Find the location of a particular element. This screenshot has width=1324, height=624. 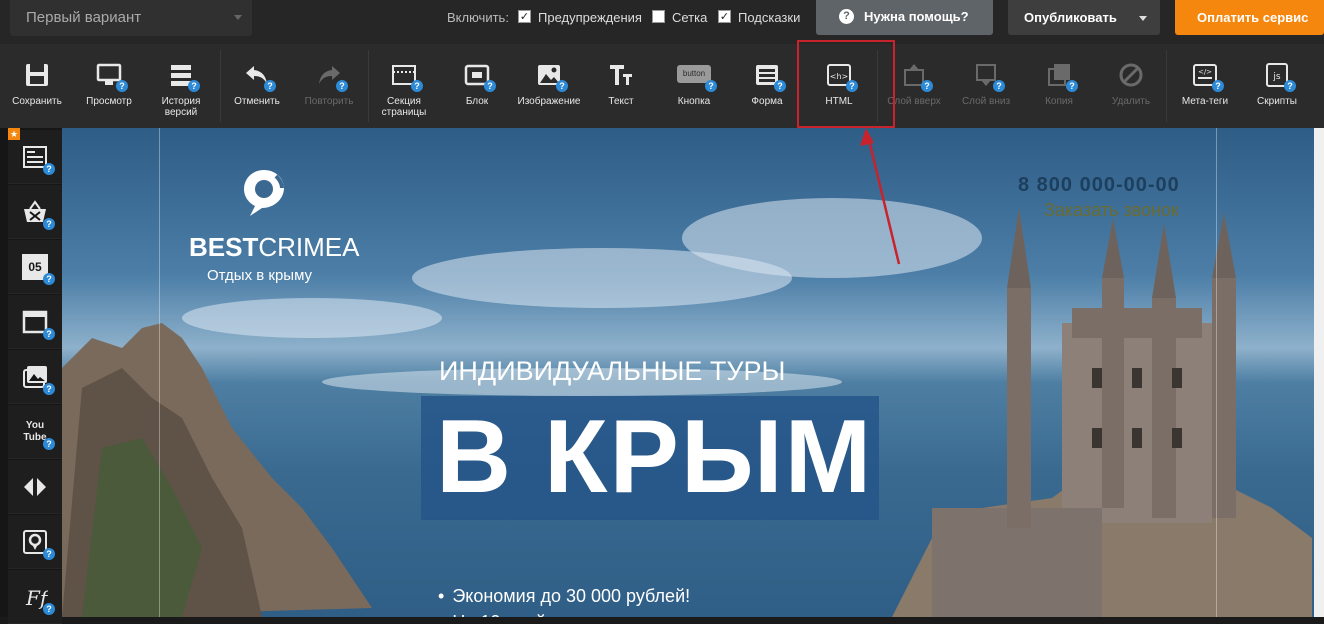

sidebar-slider-widget is located at coordinates (35, 487).